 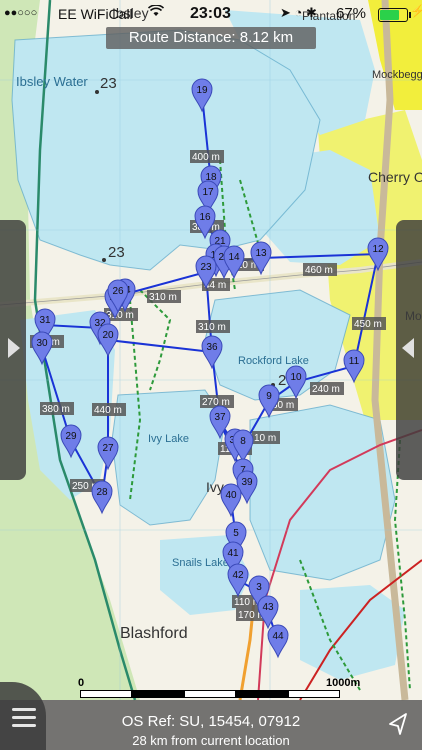 I want to click on segment-distance-label: 400 m, so click(x=207, y=156).